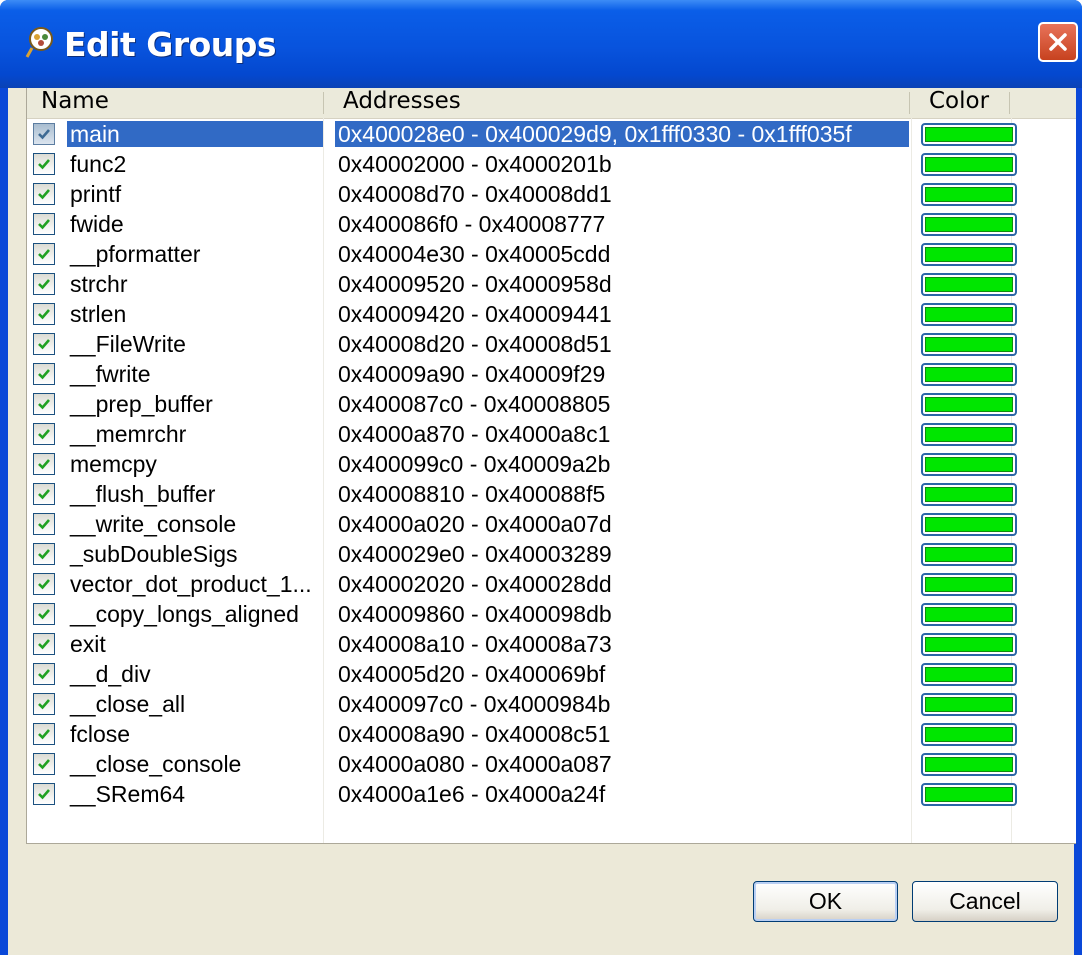 This screenshot has width=1082, height=955. What do you see at coordinates (959, 103) in the screenshot?
I see `column-header-color: Color` at bounding box center [959, 103].